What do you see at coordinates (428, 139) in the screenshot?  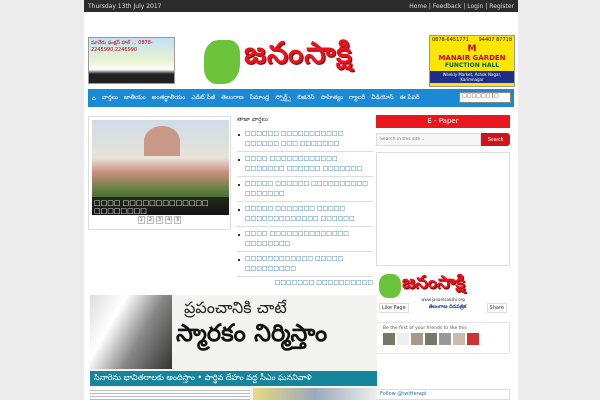 I see `search-input` at bounding box center [428, 139].